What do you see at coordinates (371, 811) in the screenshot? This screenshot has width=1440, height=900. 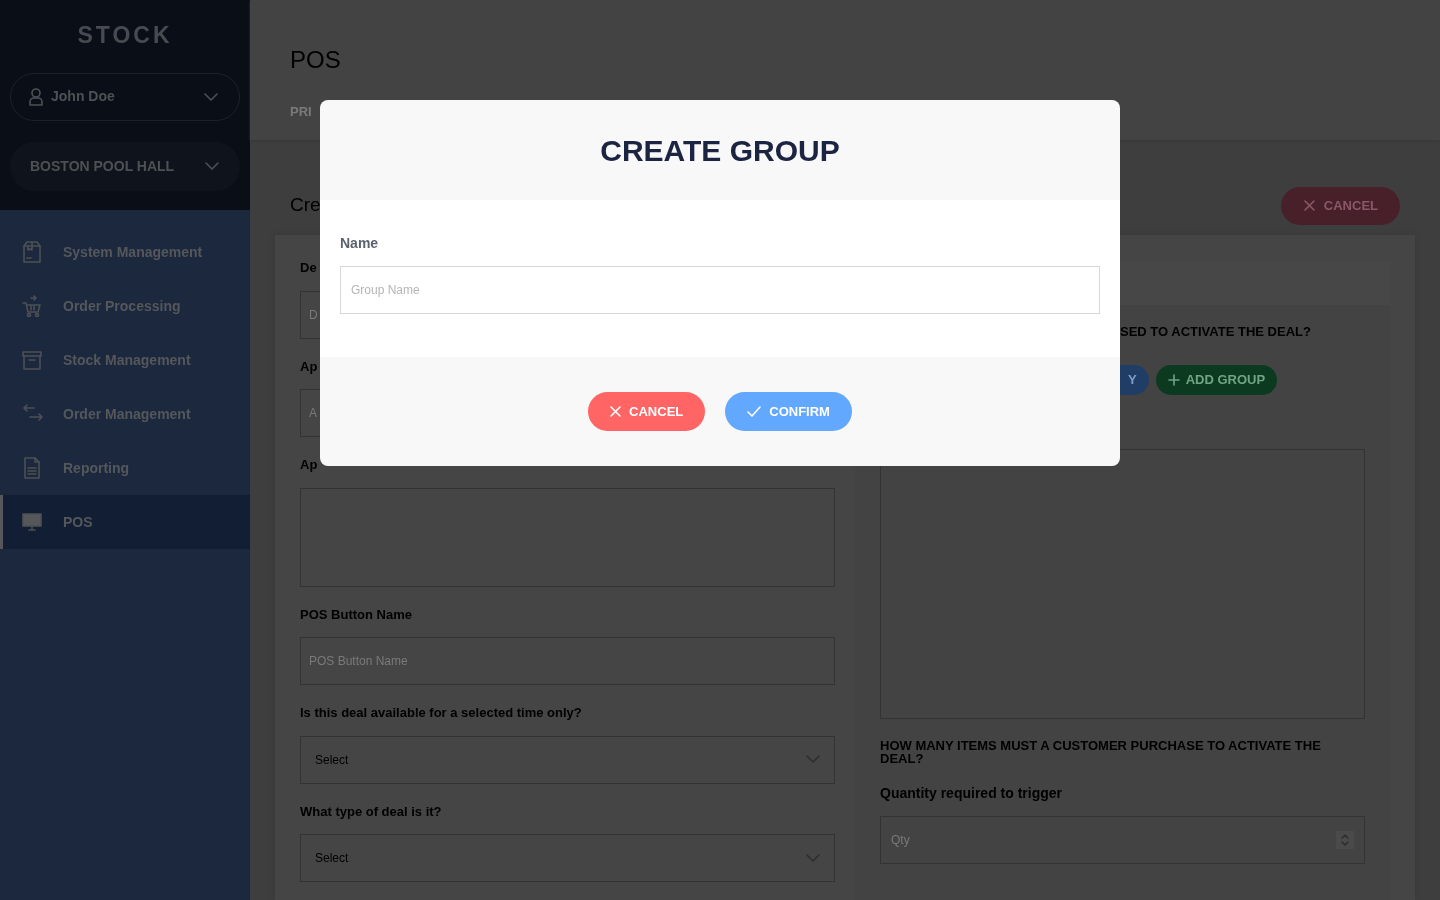 I see `field-label: What type of deal is it?` at bounding box center [371, 811].